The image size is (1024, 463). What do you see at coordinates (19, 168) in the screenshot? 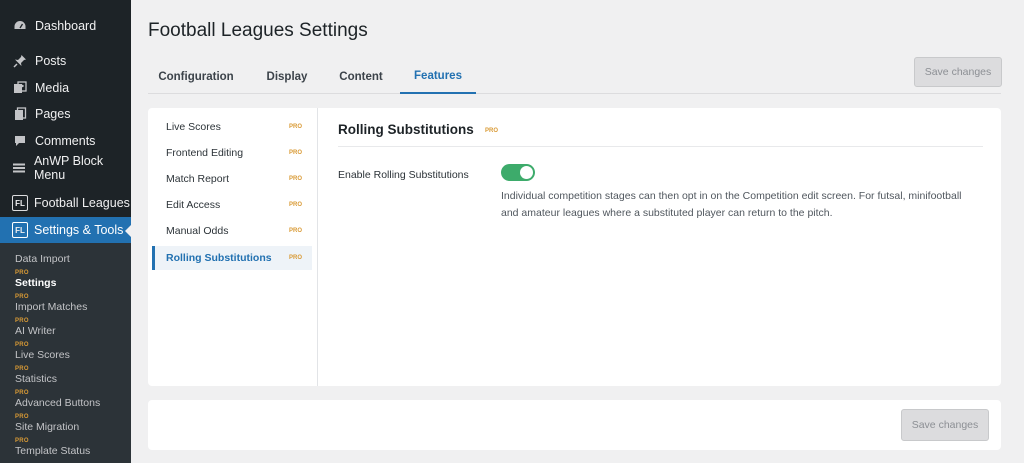
I see `menu-lines-icon` at bounding box center [19, 168].